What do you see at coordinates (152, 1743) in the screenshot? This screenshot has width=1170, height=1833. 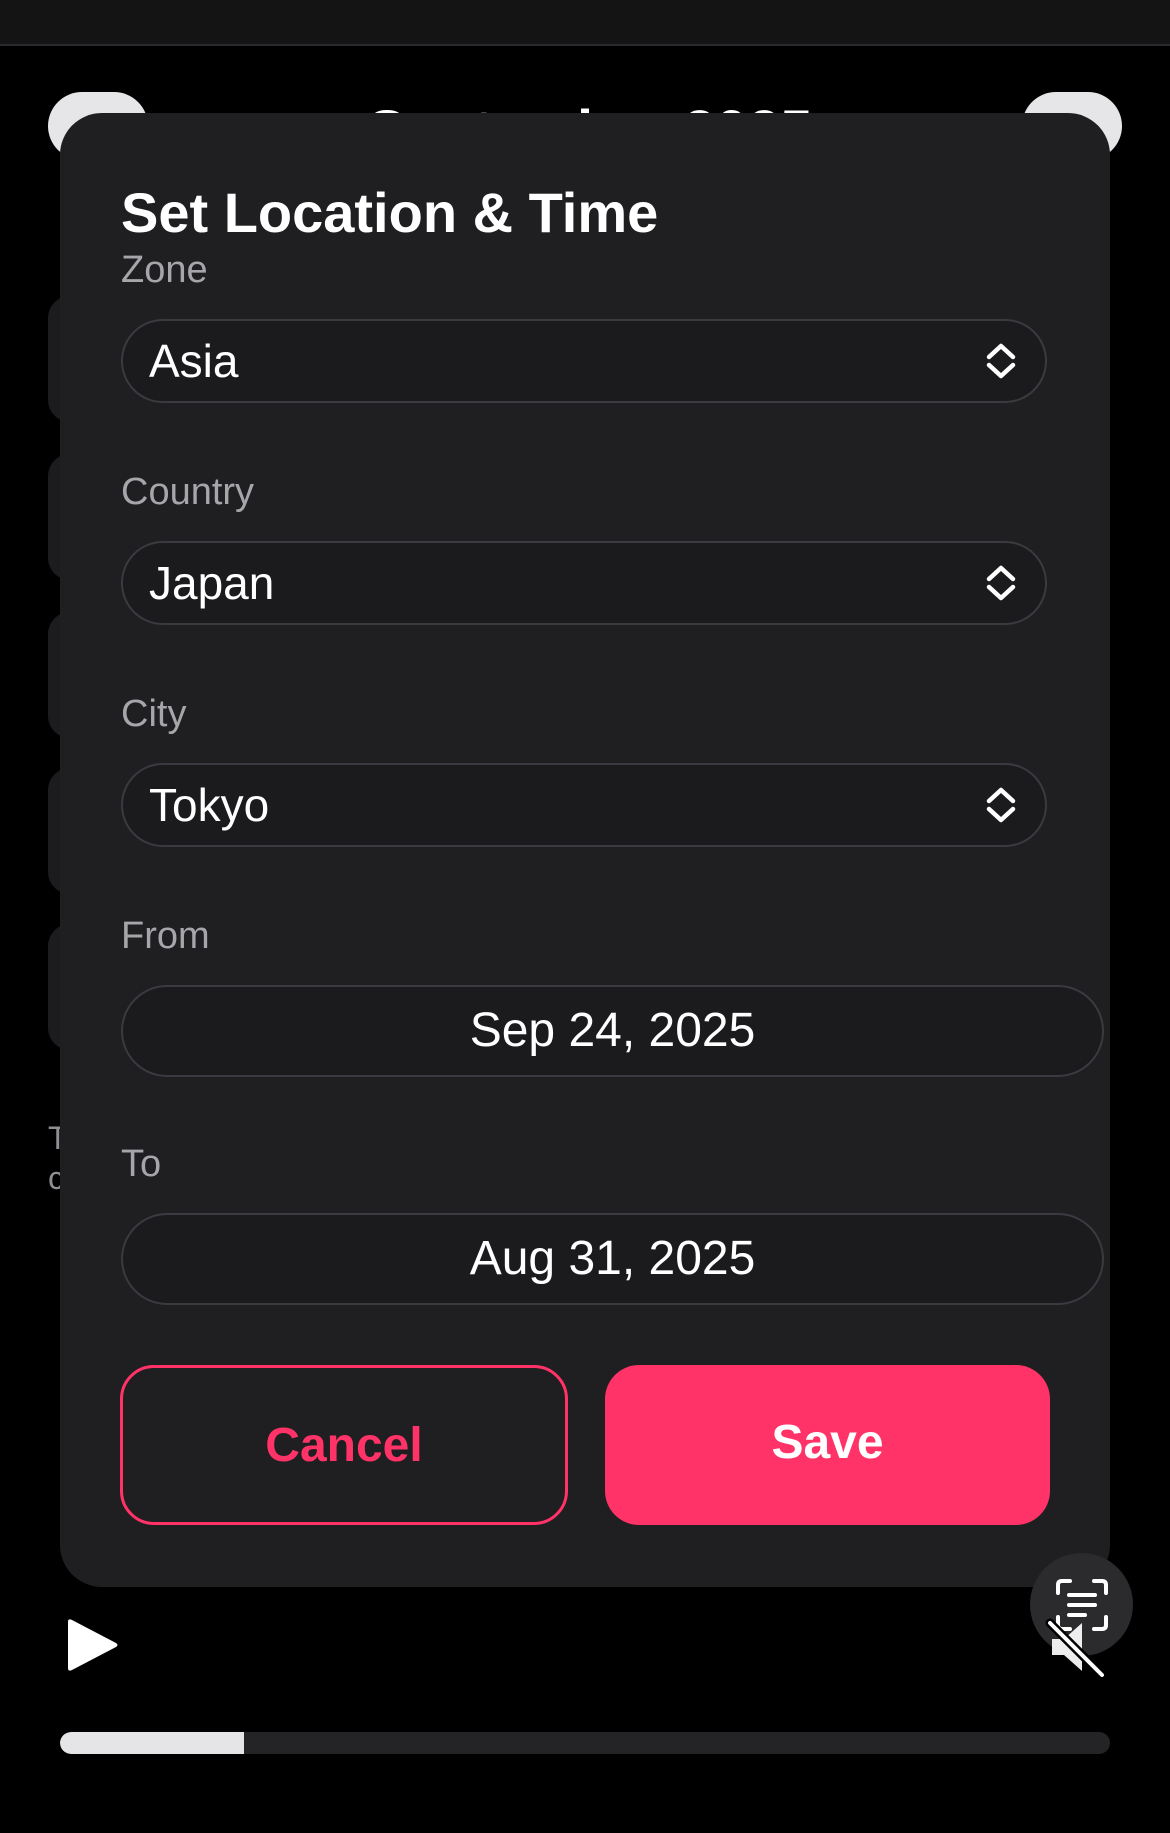 I see `video-progress-fill` at bounding box center [152, 1743].